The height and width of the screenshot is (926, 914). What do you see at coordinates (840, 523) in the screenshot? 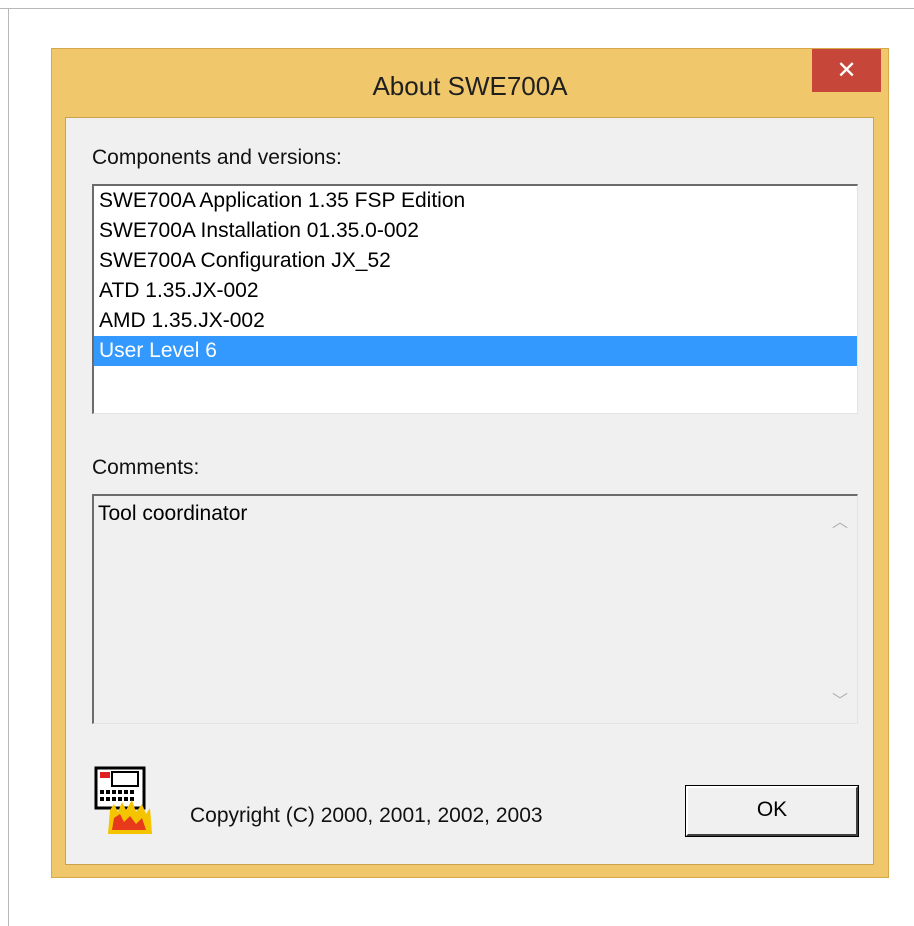
I see `scroll-up-icon: ︿` at bounding box center [840, 523].